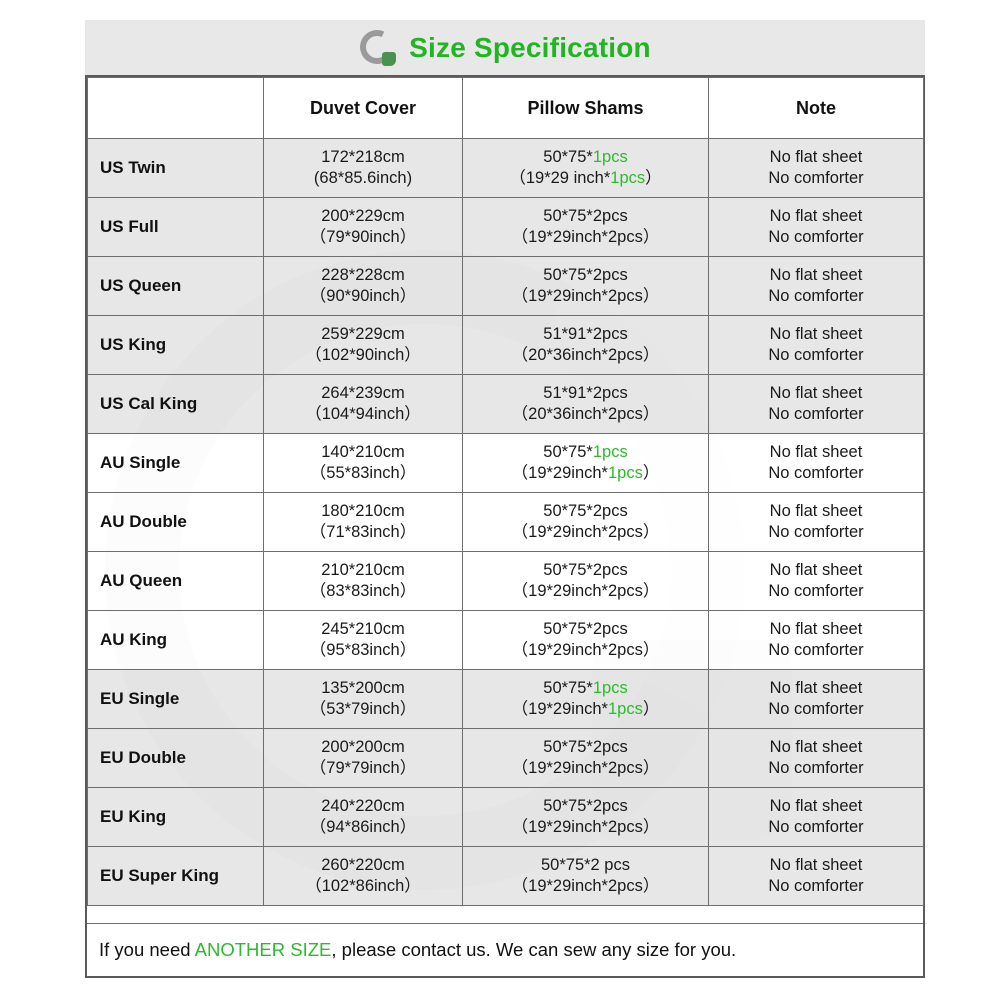  I want to click on sham-inch: （20*36inch*2pcs）, so click(585, 355).